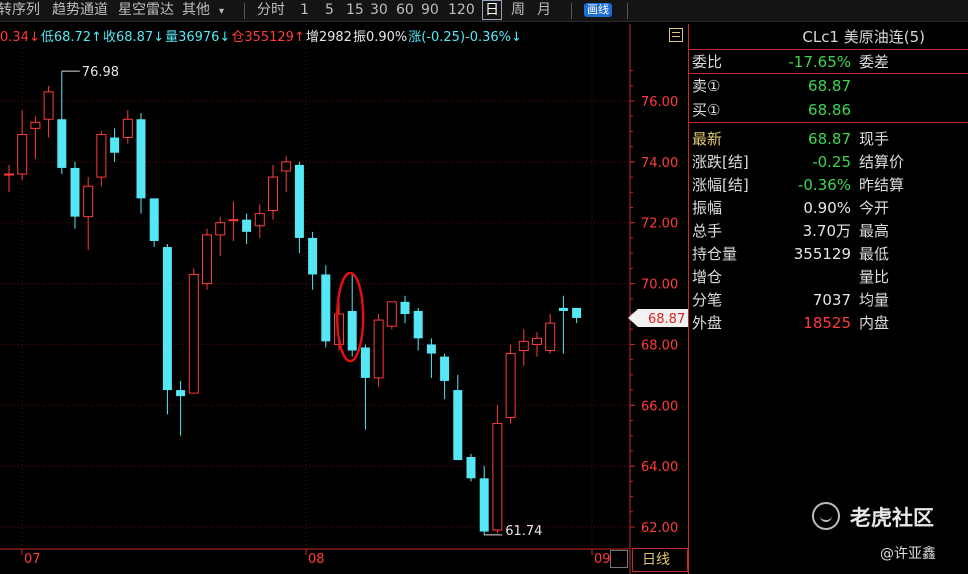 The width and height of the screenshot is (968, 574). I want to click on tiger-logo-icon, so click(826, 516).